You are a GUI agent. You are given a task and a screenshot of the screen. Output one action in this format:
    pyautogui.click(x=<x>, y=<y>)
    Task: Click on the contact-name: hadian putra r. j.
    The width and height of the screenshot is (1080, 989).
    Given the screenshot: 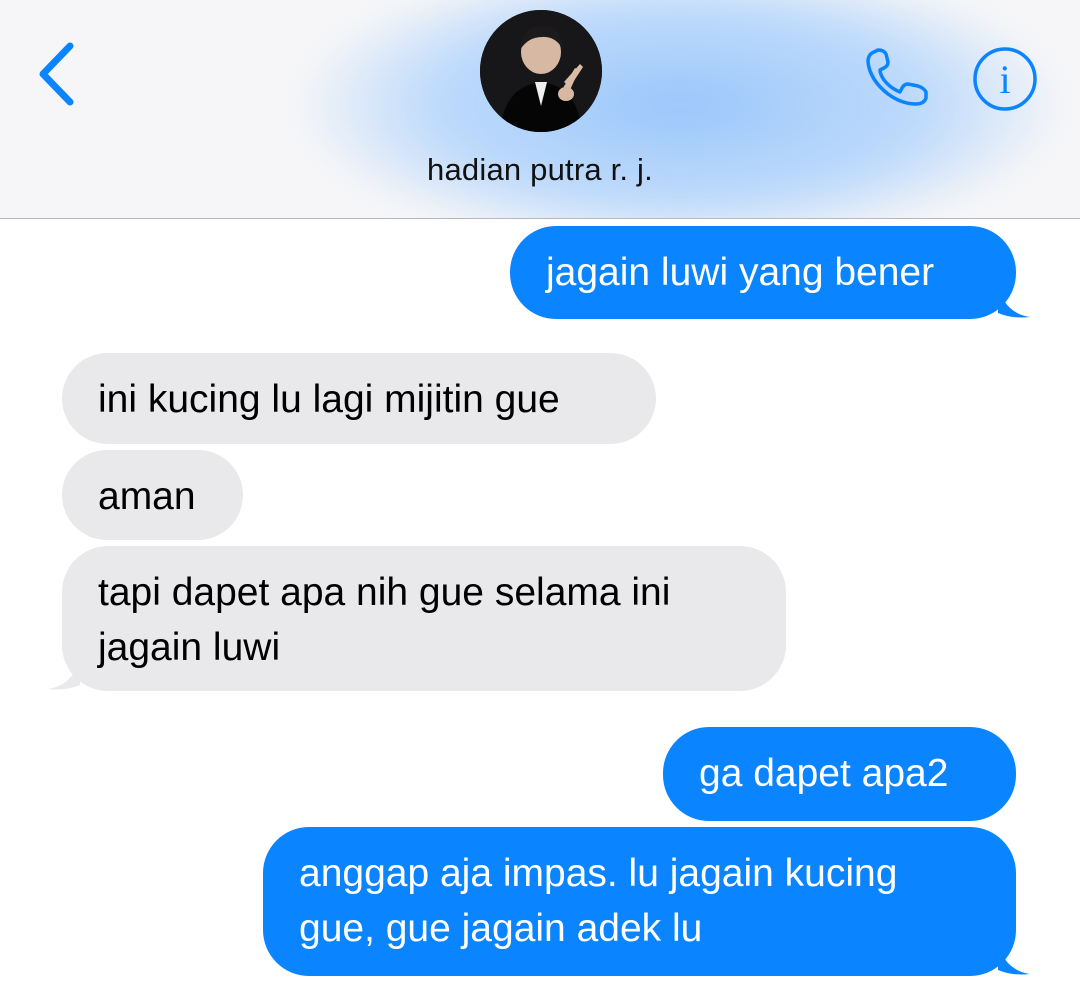 What is the action you would take?
    pyautogui.click(x=540, y=170)
    